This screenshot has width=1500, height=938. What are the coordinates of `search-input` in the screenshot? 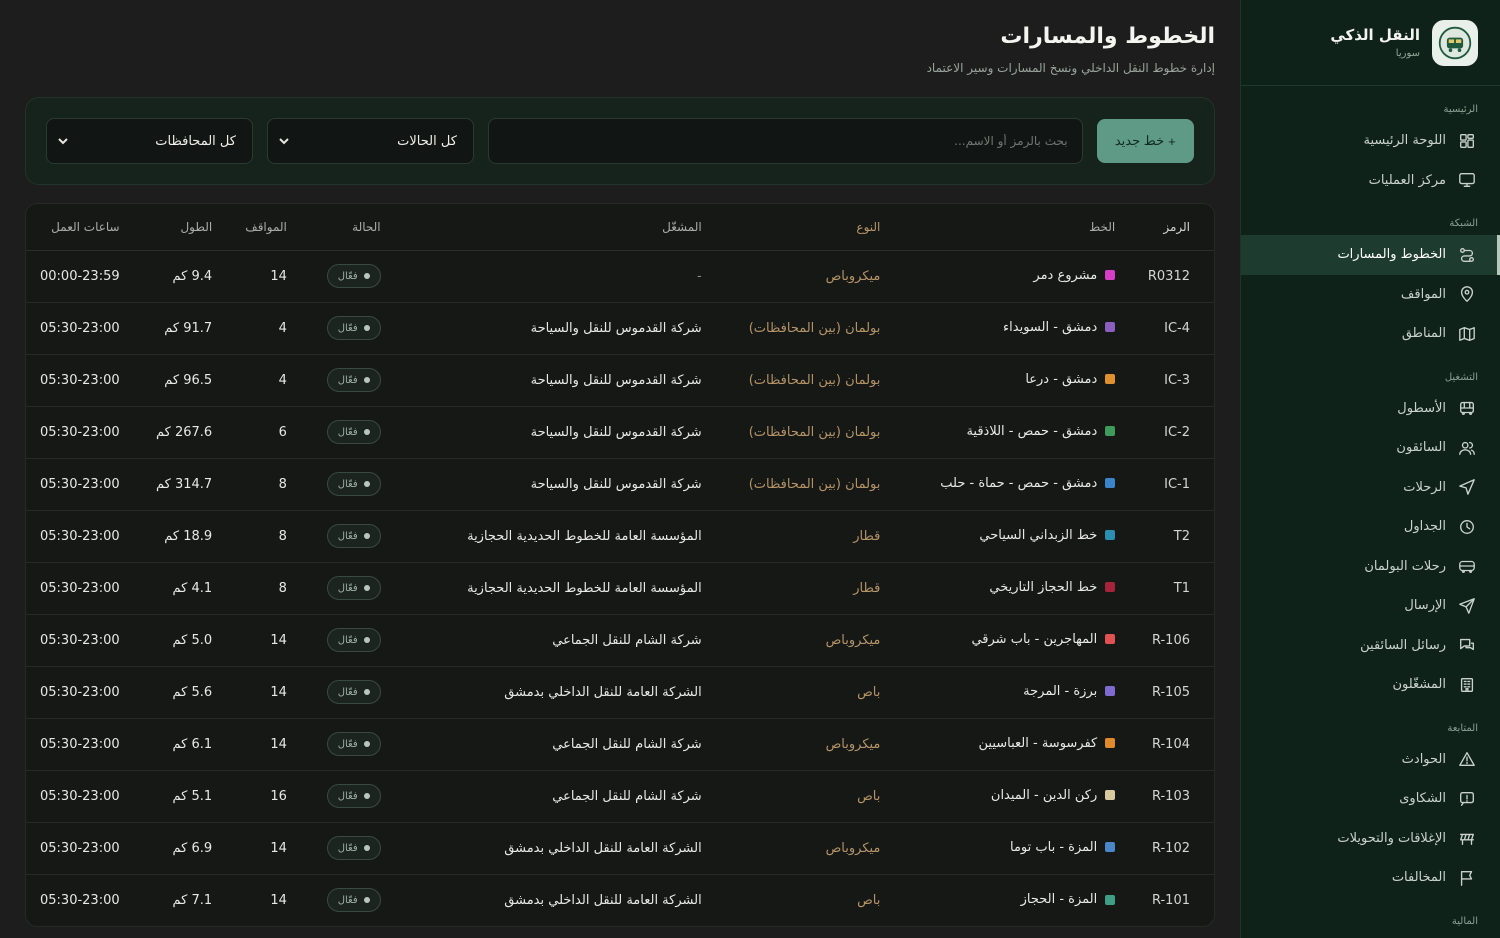 It's located at (785, 141).